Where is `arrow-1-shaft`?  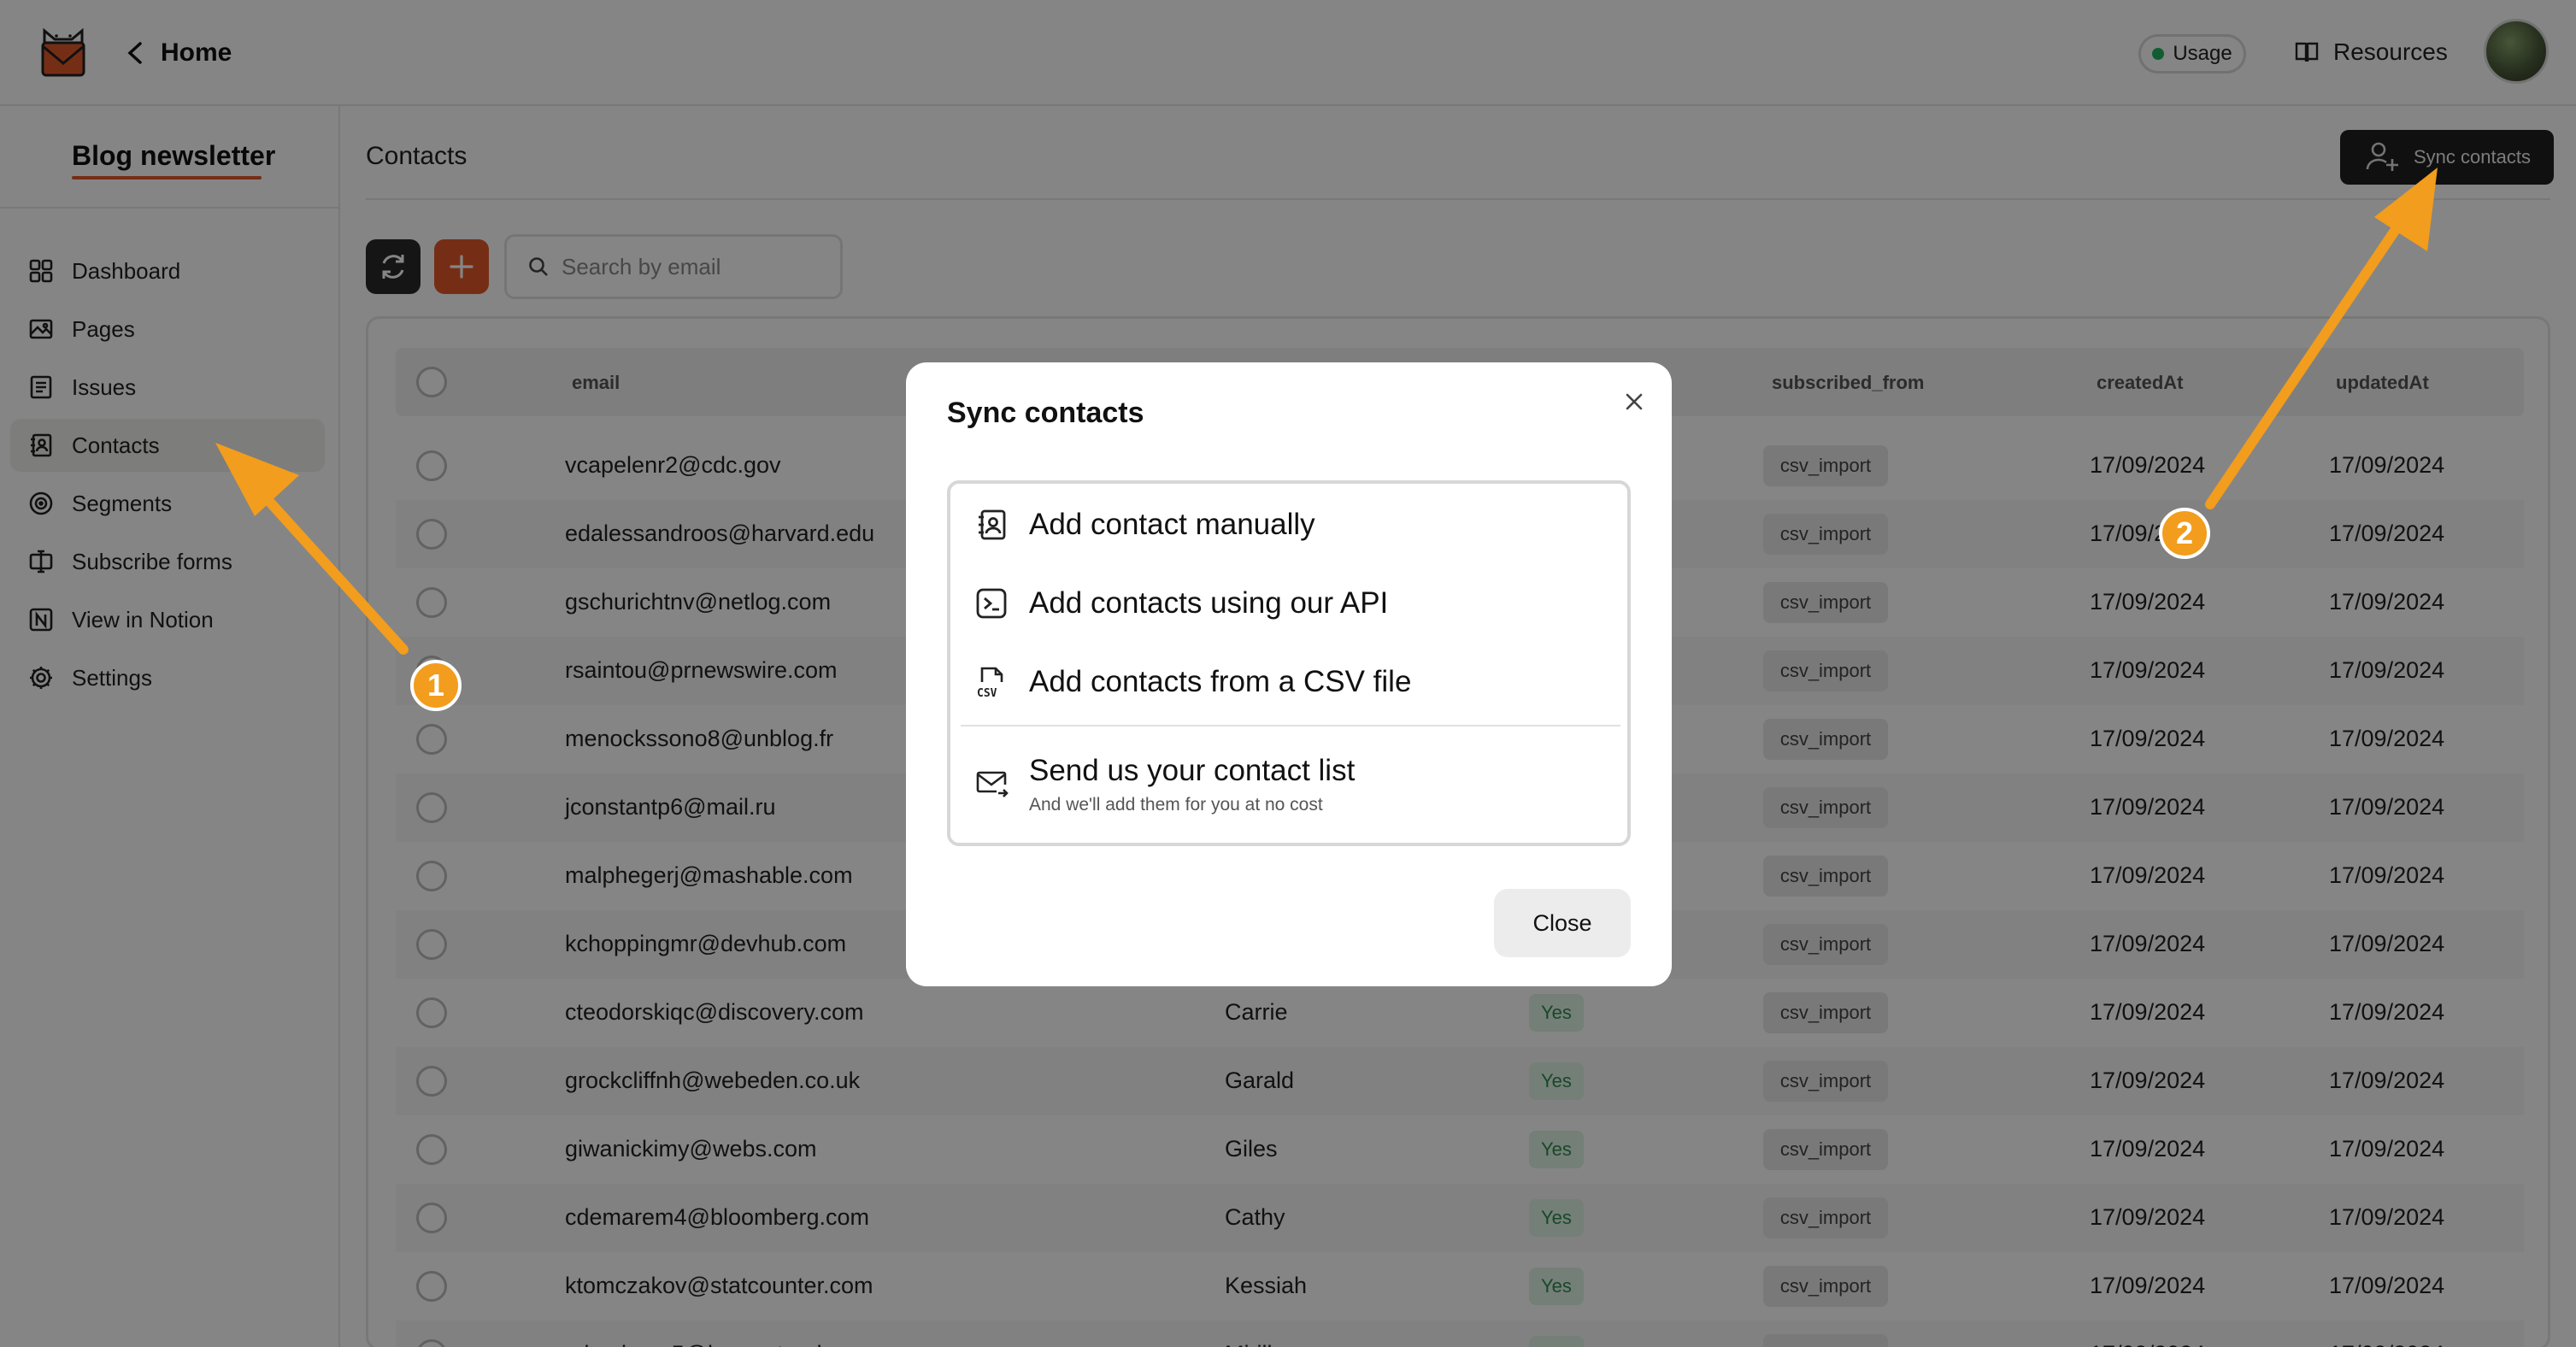
arrow-1-shaft is located at coordinates (330, 569).